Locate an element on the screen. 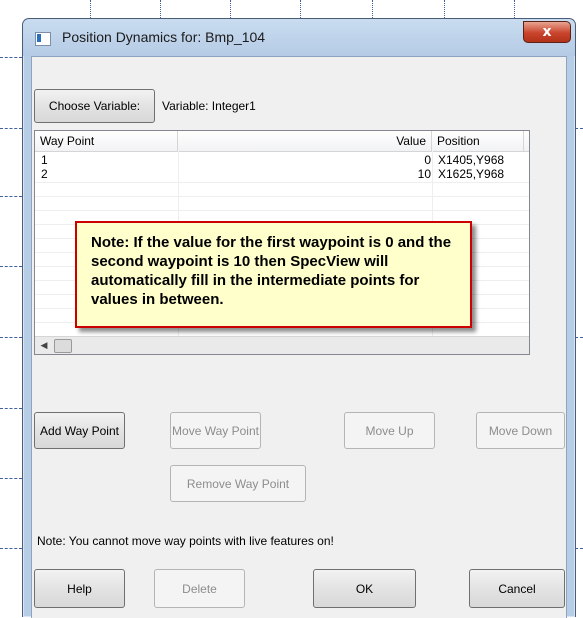 The width and height of the screenshot is (583, 618). move-up-button: Move Up is located at coordinates (389, 430).